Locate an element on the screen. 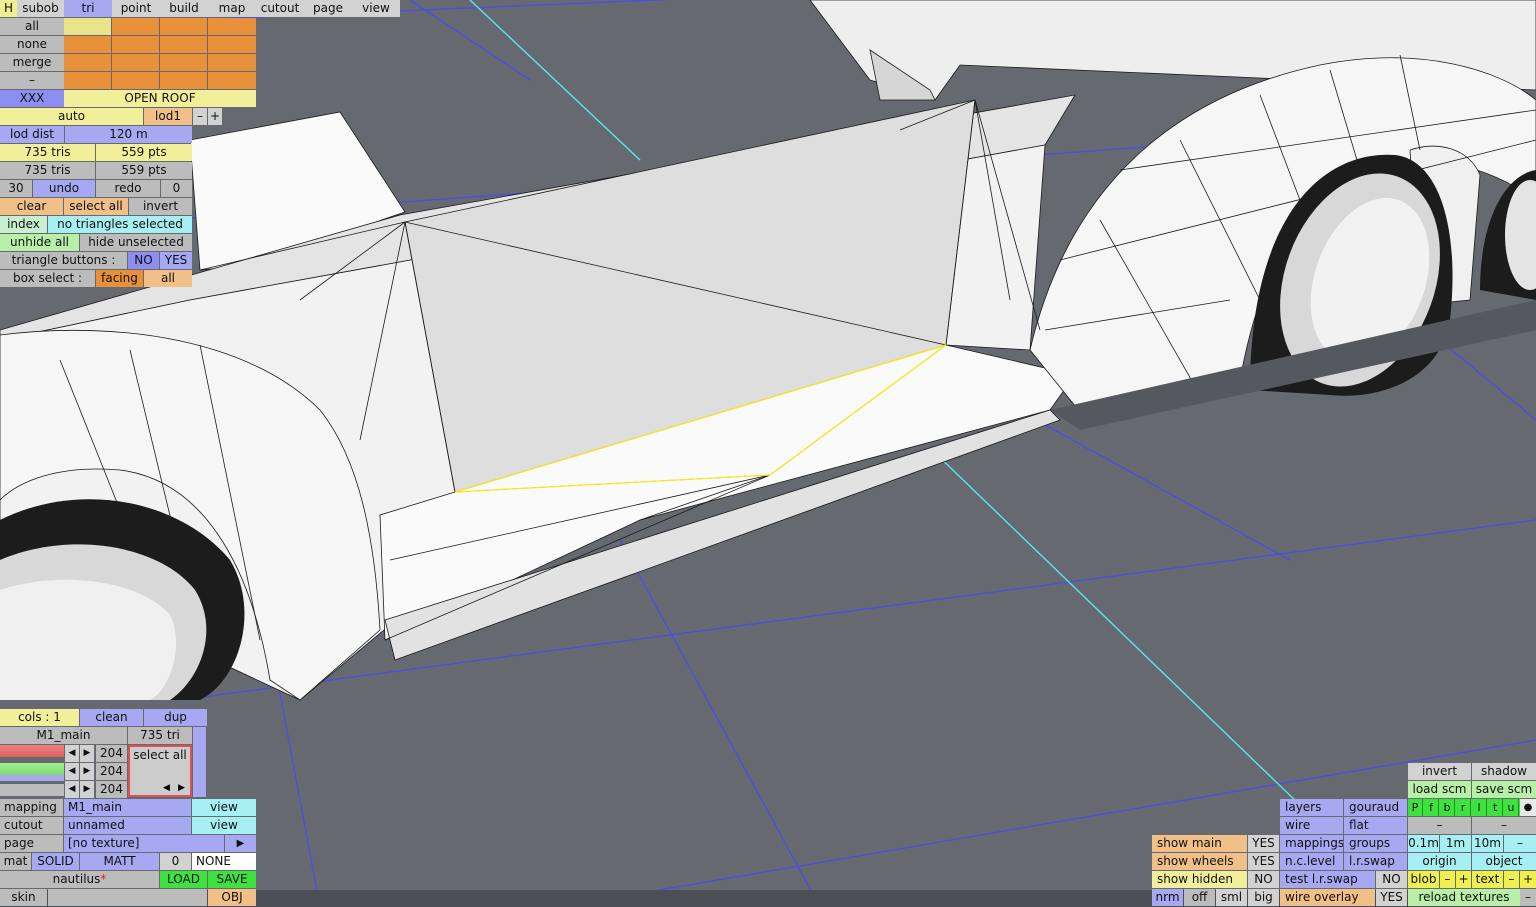 This screenshot has height=907, width=1536. view-under-button: u is located at coordinates (1511, 807).